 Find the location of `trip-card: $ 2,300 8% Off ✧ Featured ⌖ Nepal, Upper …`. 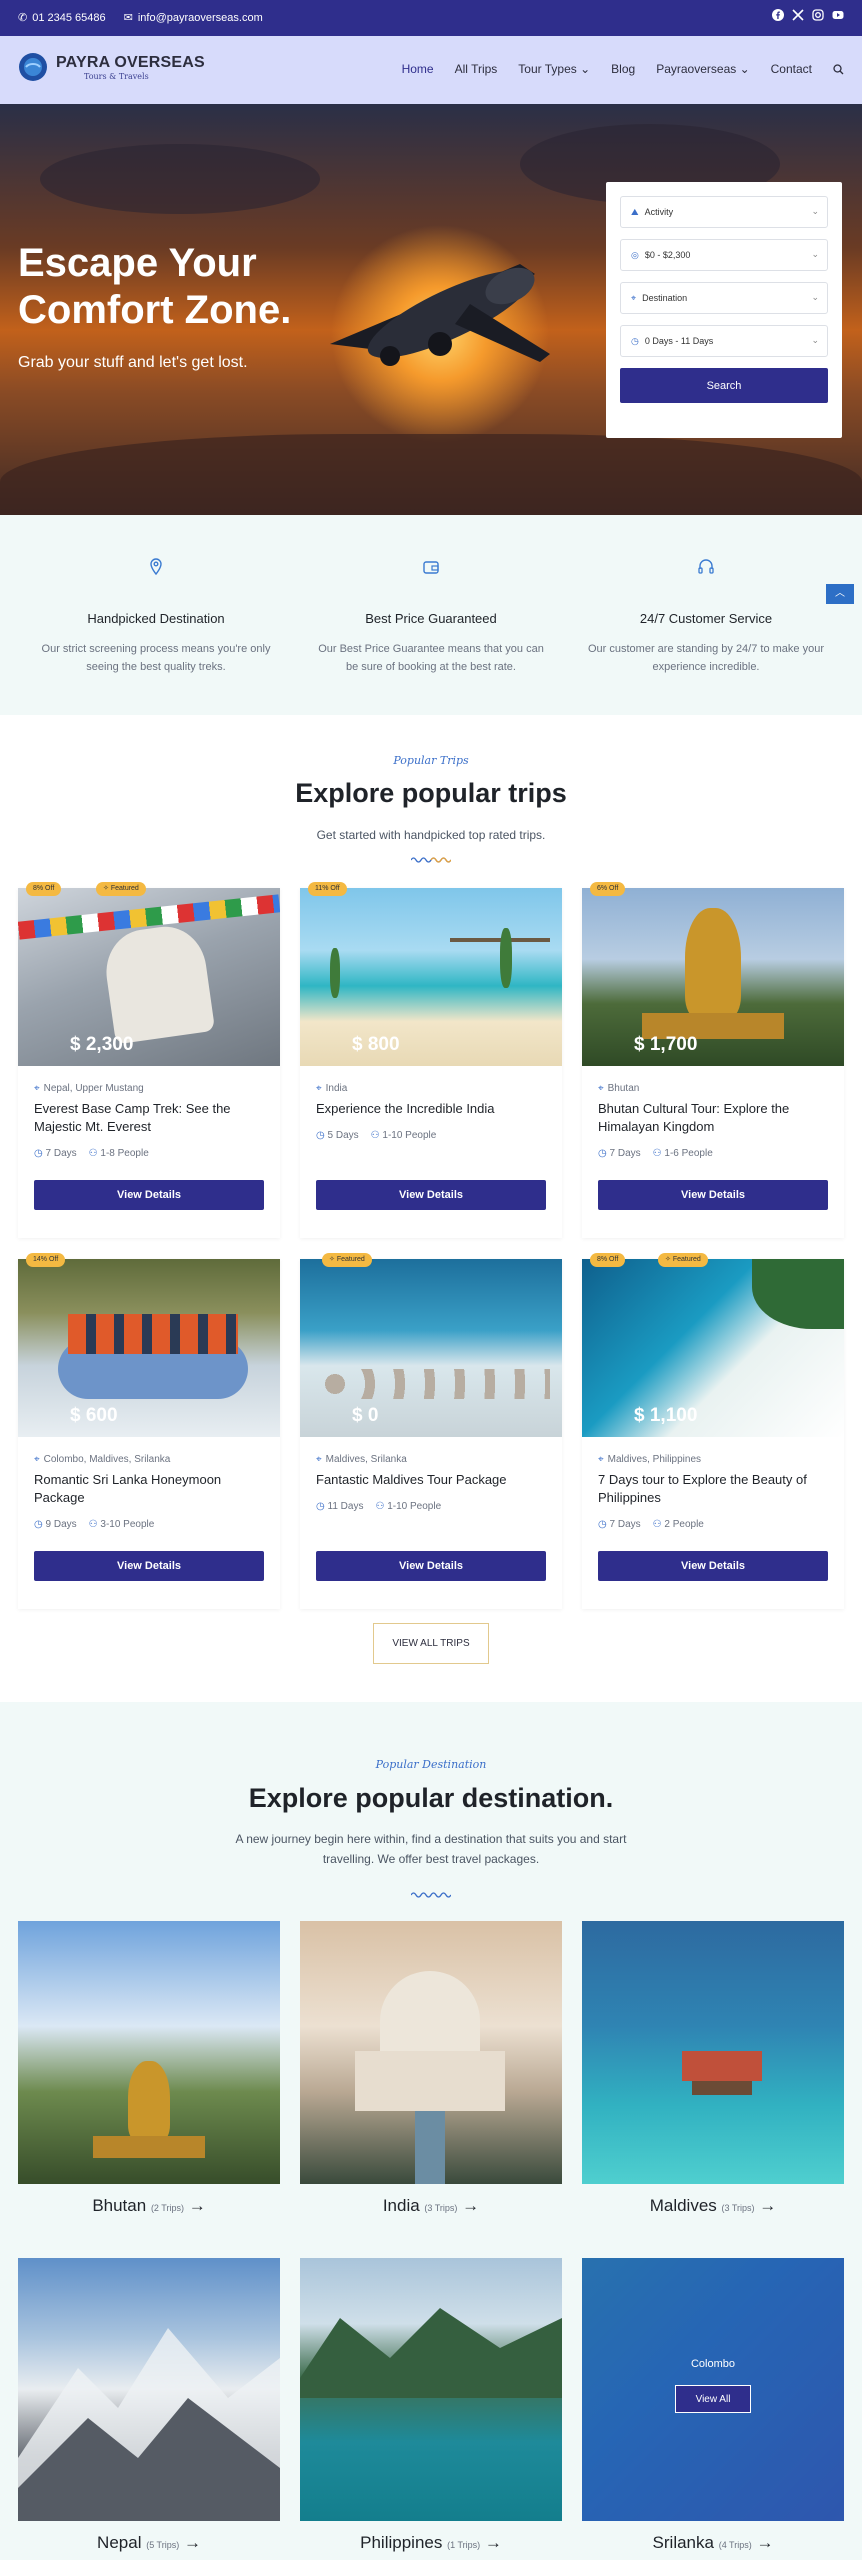

trip-card: $ 2,300 8% Off ✧ Featured ⌖ Nepal, Upper … is located at coordinates (149, 1060).